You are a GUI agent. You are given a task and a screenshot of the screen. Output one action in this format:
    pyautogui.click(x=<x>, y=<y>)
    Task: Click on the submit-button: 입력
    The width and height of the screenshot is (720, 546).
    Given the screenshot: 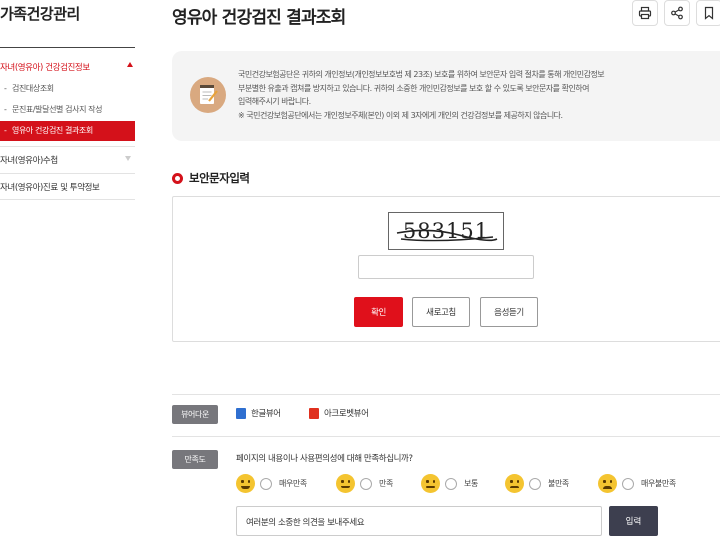 What is the action you would take?
    pyautogui.click(x=633, y=521)
    